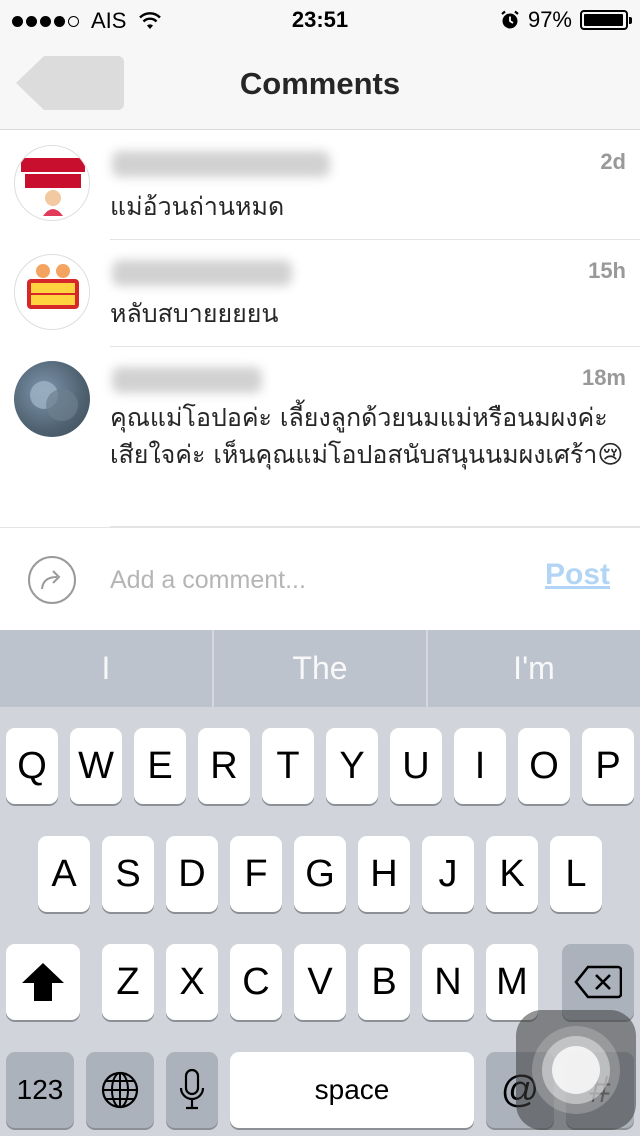 The height and width of the screenshot is (1136, 640). I want to click on key-m: M, so click(512, 982).